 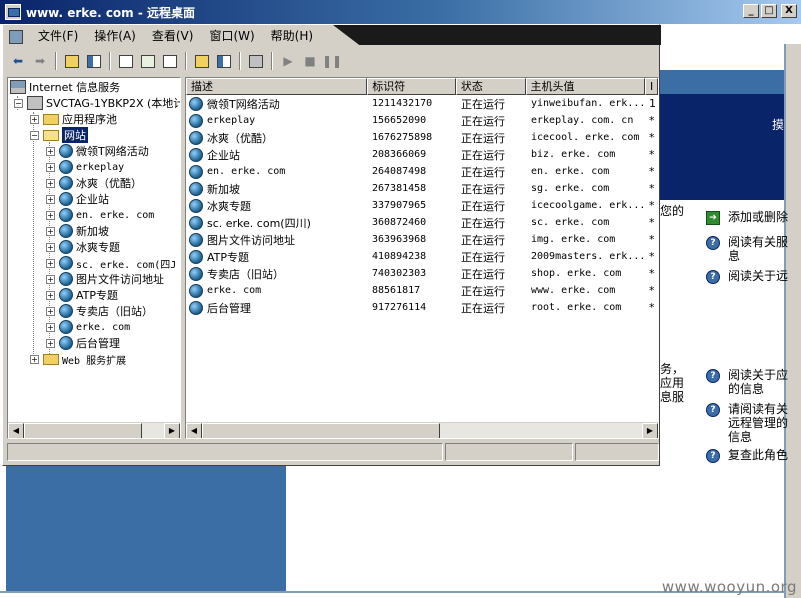 I want to click on tree-item-iis: Internet 信息服务, so click(x=65, y=87).